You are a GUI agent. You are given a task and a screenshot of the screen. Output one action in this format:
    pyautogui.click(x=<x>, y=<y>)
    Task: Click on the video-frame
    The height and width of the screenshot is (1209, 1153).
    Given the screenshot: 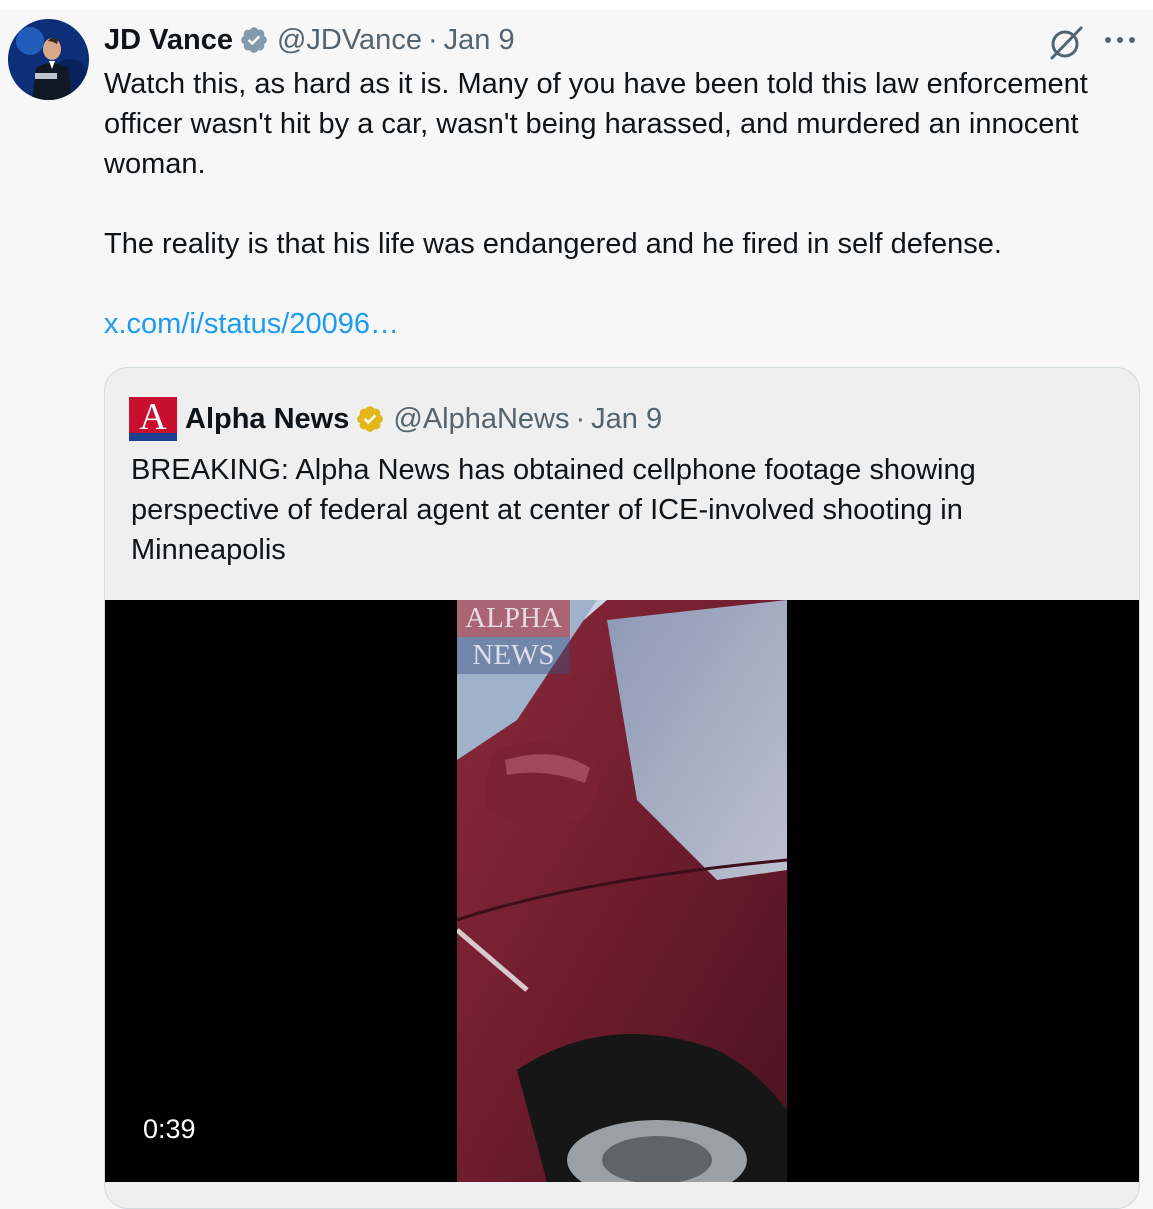 What is the action you would take?
    pyautogui.click(x=622, y=891)
    